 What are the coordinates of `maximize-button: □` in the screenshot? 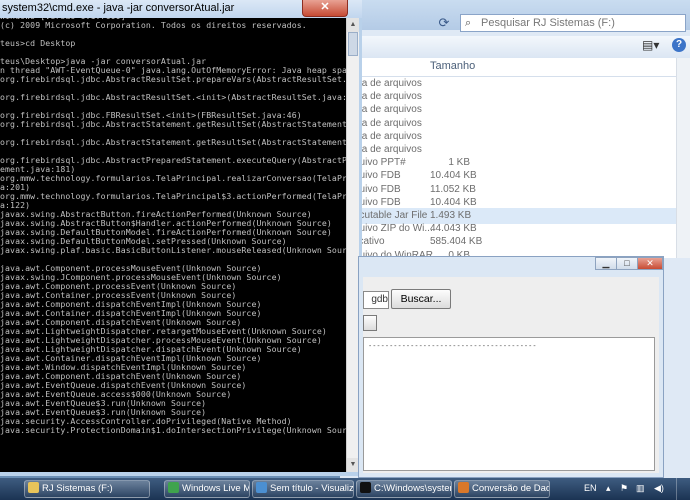 It's located at (627, 263).